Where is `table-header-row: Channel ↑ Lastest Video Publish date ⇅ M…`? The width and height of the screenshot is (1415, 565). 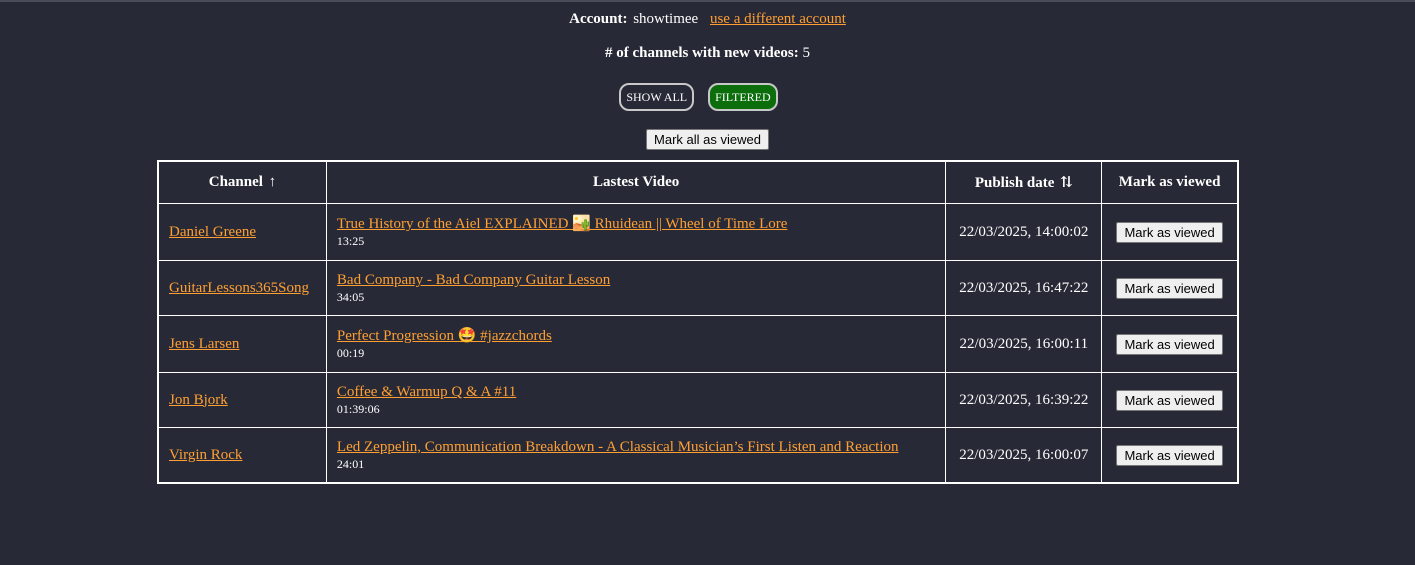 table-header-row: Channel ↑ Lastest Video Publish date ⇅ M… is located at coordinates (698, 182).